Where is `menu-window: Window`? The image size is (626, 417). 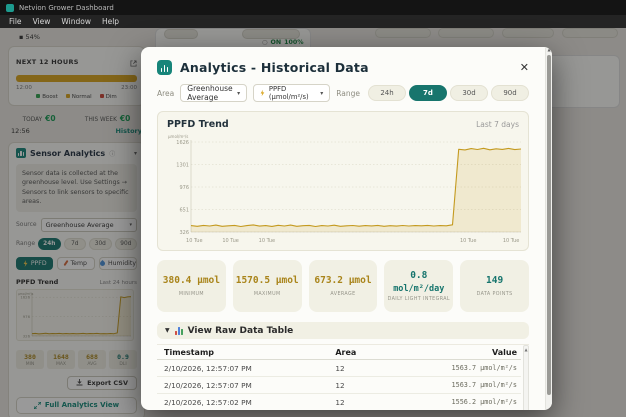
menu-window: Window is located at coordinates (76, 21).